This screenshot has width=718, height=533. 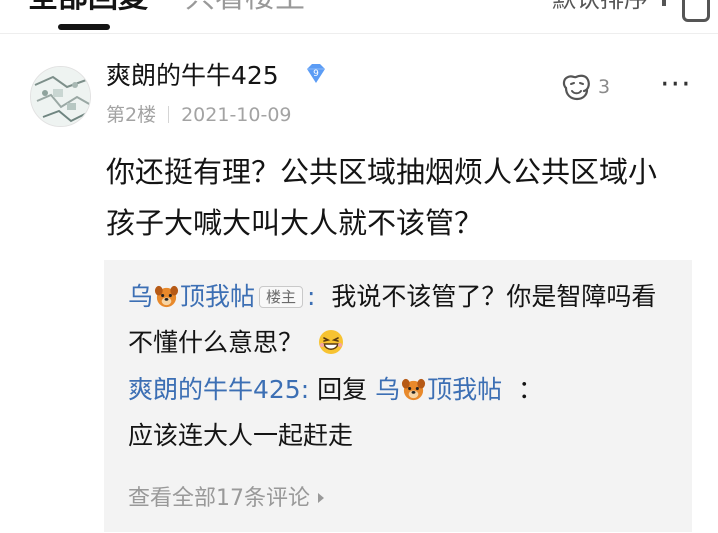 What do you see at coordinates (600, 7) in the screenshot?
I see `sort-dropdown: 默认排序` at bounding box center [600, 7].